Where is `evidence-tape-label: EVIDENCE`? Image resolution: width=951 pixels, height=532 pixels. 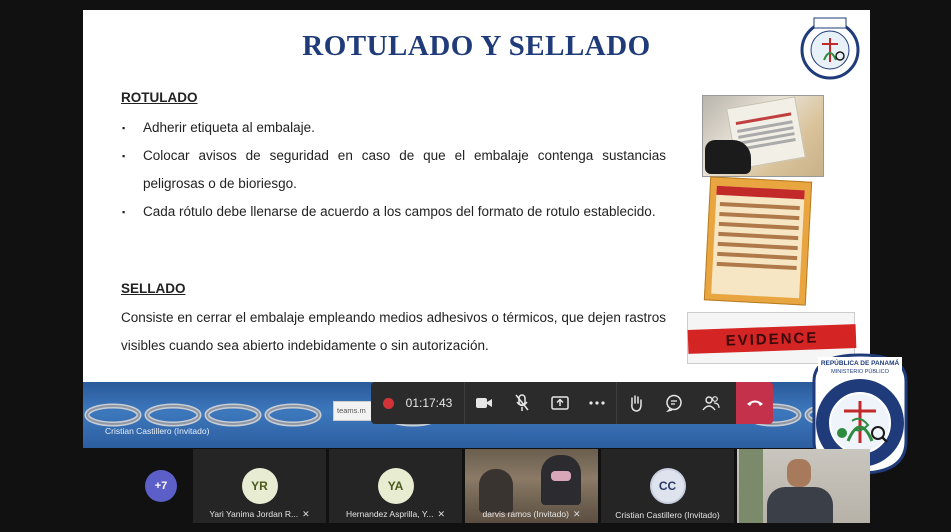
evidence-tape-label: EVIDENCE is located at coordinates (772, 339).